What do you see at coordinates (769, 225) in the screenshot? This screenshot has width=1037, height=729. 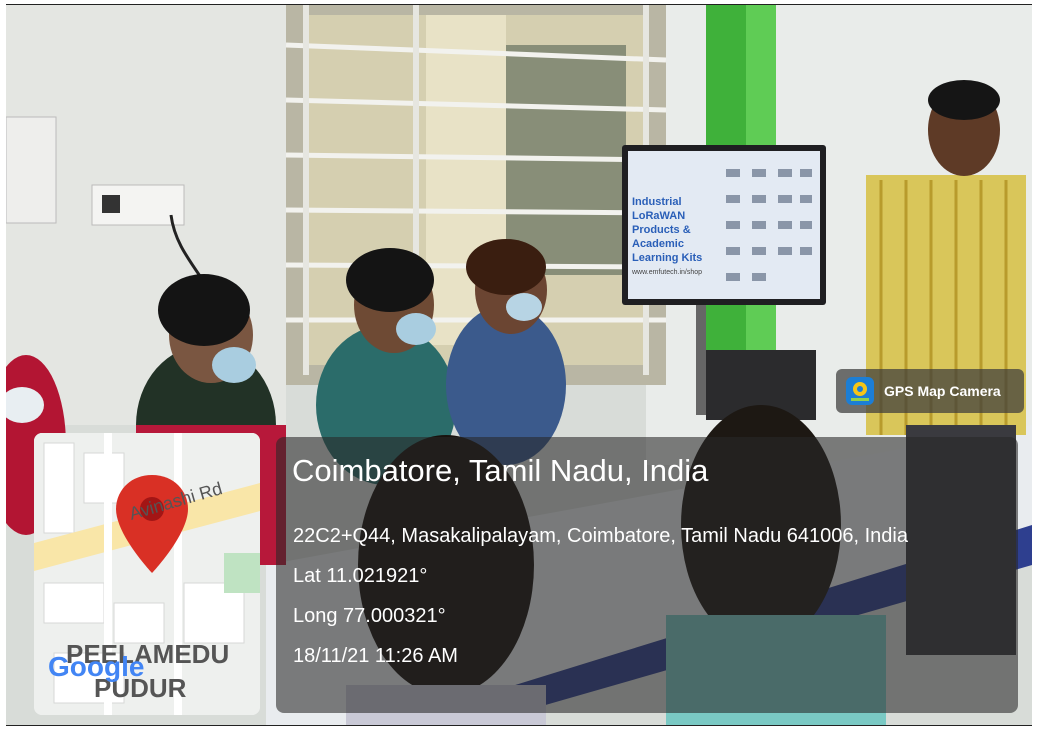 I see `product-thumbnails` at bounding box center [769, 225].